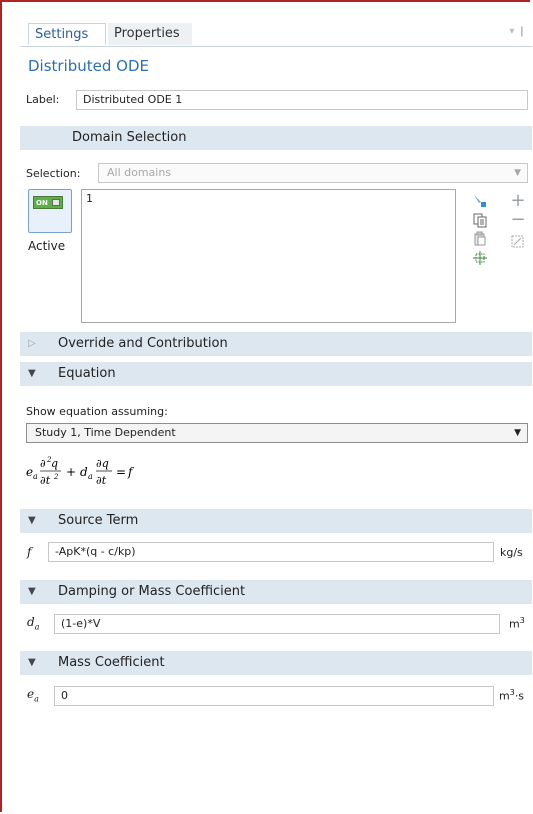 This screenshot has width=533, height=814. What do you see at coordinates (517, 31) in the screenshot?
I see `window-menu-icon: ▾ ❙` at bounding box center [517, 31].